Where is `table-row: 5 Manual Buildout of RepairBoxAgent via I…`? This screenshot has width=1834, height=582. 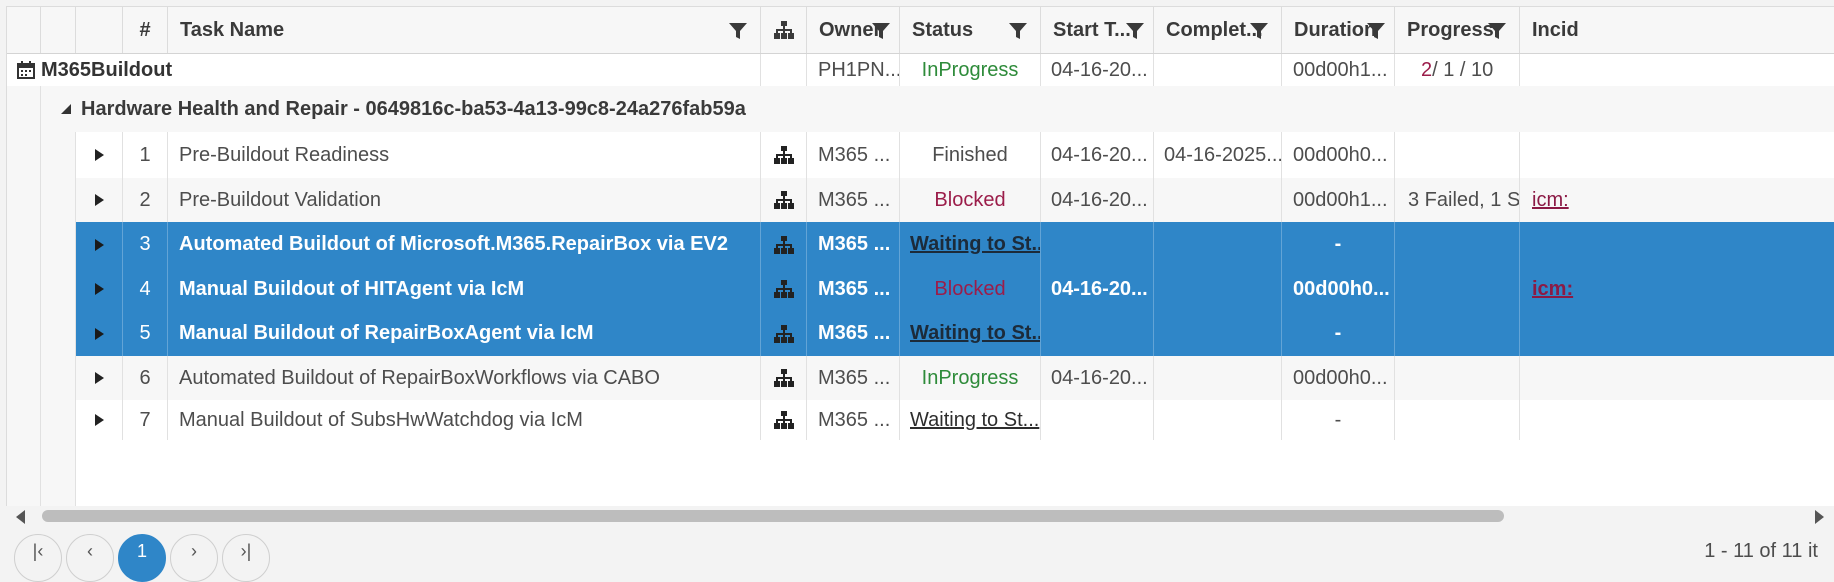
table-row: 5 Manual Buildout of RepairBoxAgent via I… is located at coordinates (955, 333).